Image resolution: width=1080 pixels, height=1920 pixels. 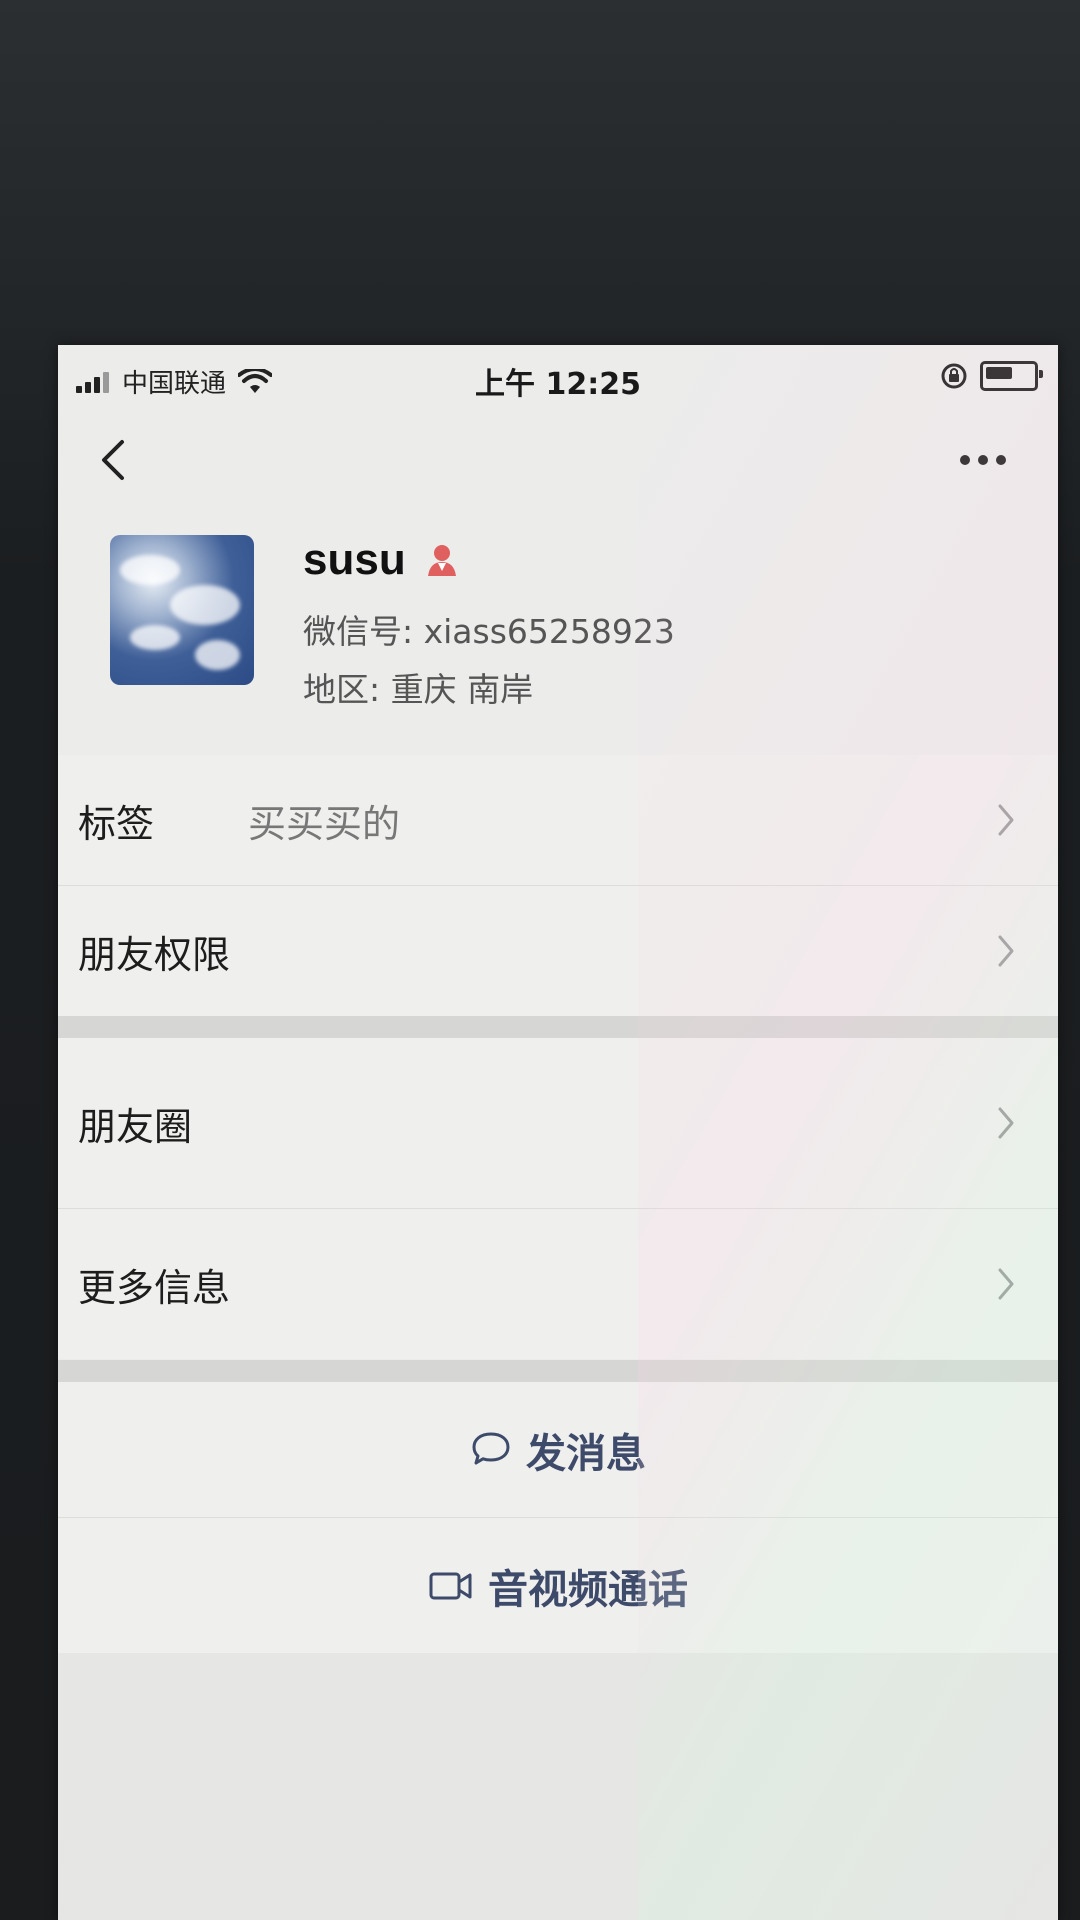 What do you see at coordinates (154, 954) in the screenshot?
I see `row-label: 朋友权限` at bounding box center [154, 954].